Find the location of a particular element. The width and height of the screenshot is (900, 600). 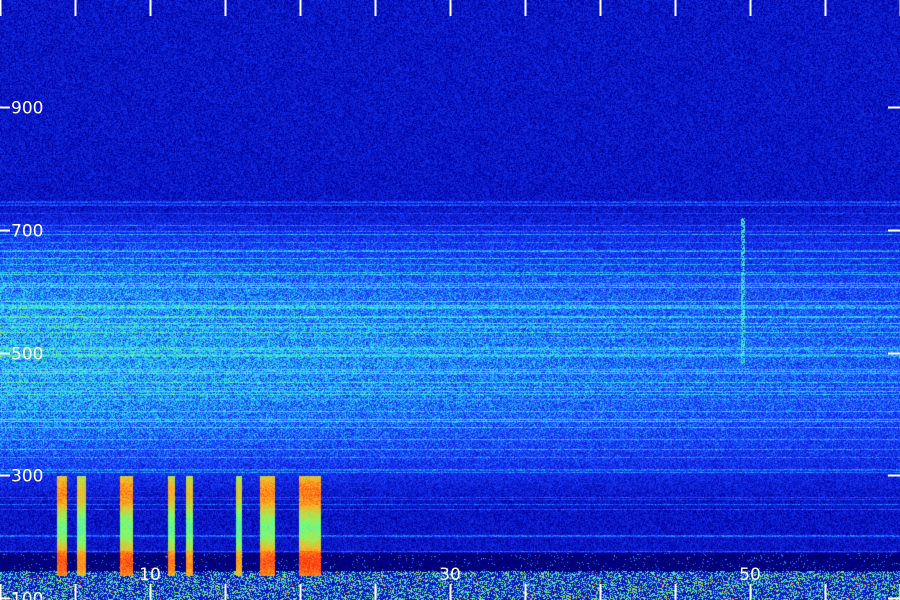

y-tick-labels: 100 300 500 700 900 is located at coordinates (27, 349).